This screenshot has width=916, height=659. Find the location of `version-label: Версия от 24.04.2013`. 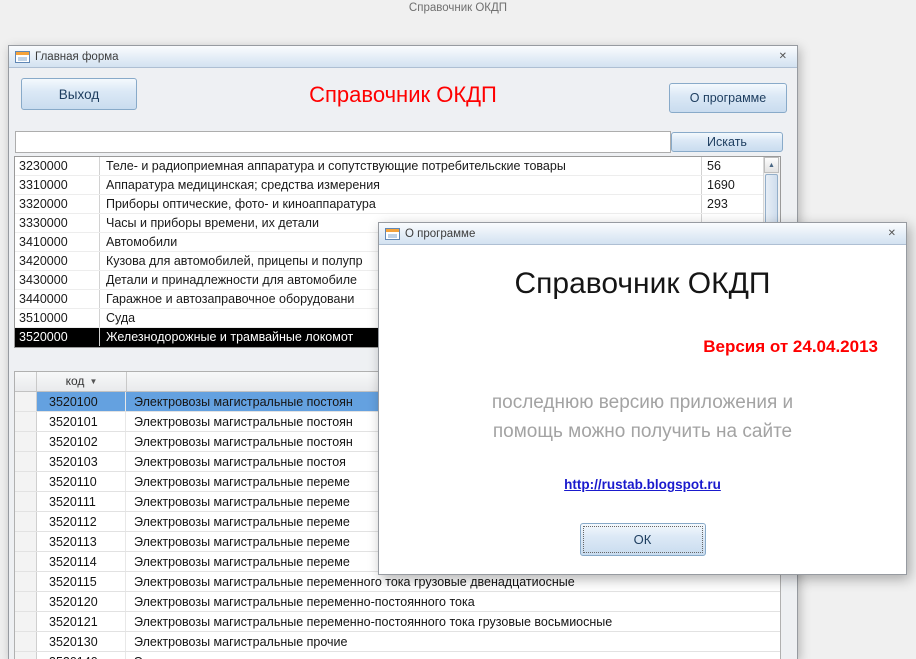

version-label: Версия от 24.04.2013 is located at coordinates (790, 346).